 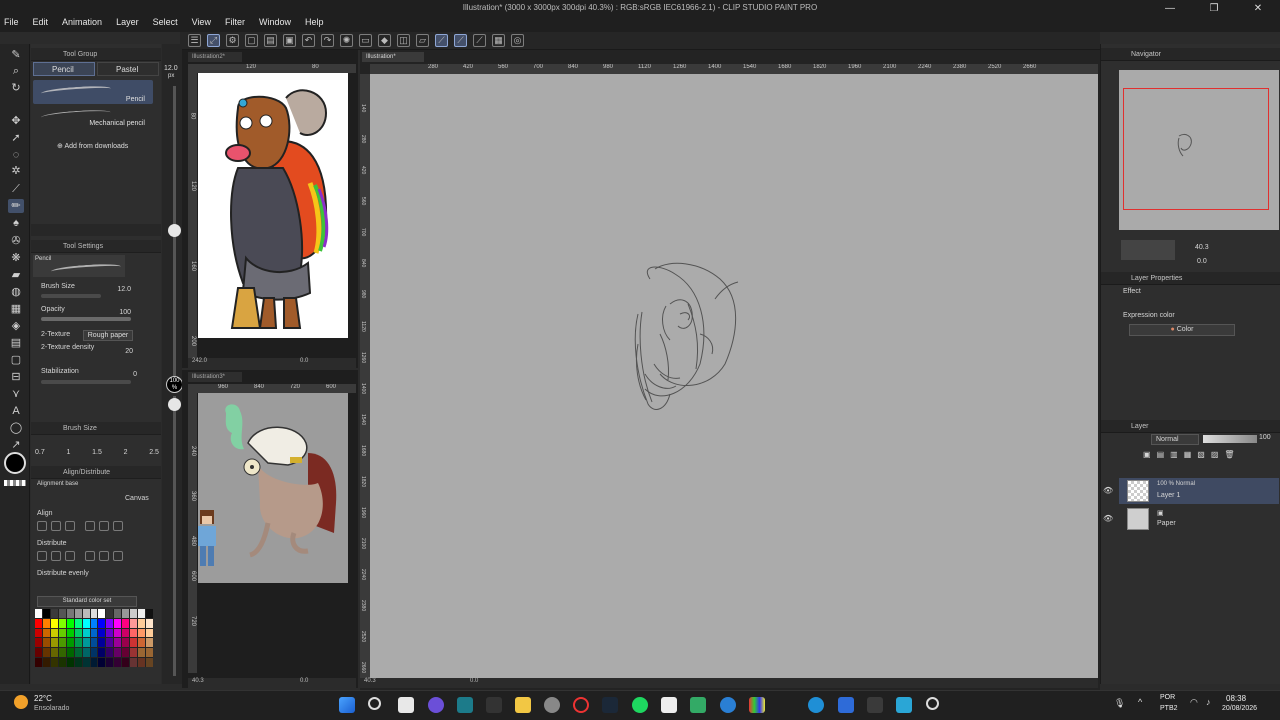 I want to click on notes-icon, so click(x=669, y=705).